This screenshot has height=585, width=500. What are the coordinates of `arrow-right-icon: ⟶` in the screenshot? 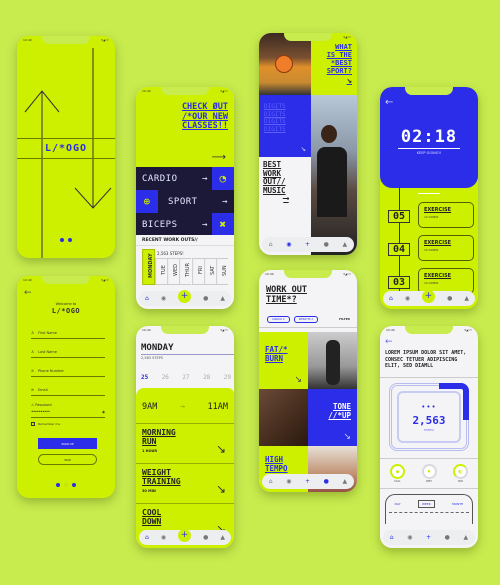 It's located at (219, 157).